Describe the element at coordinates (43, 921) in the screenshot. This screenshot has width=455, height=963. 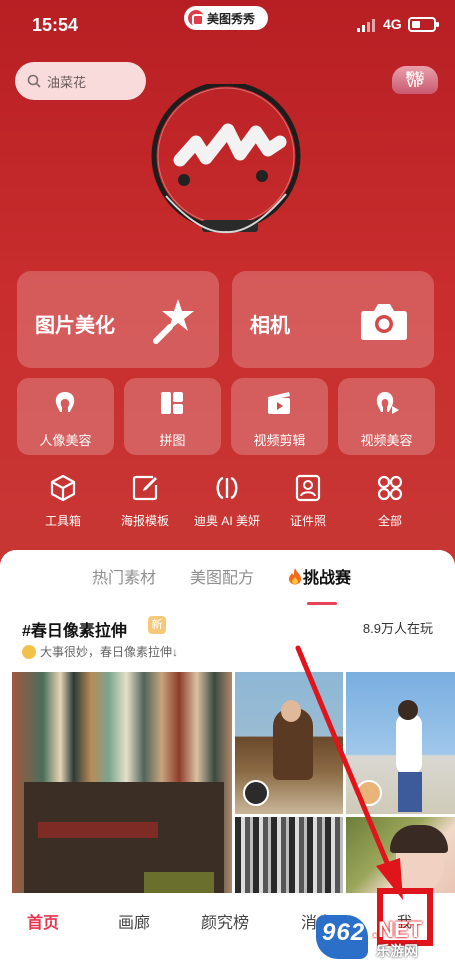
I see `nav-home: 首页` at that location.